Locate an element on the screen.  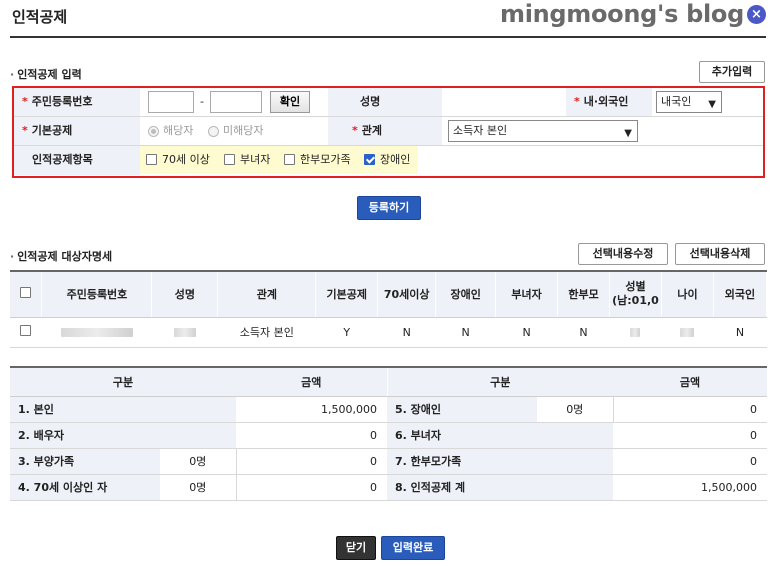
col-single: 한부모 is located at coordinates (583, 294).